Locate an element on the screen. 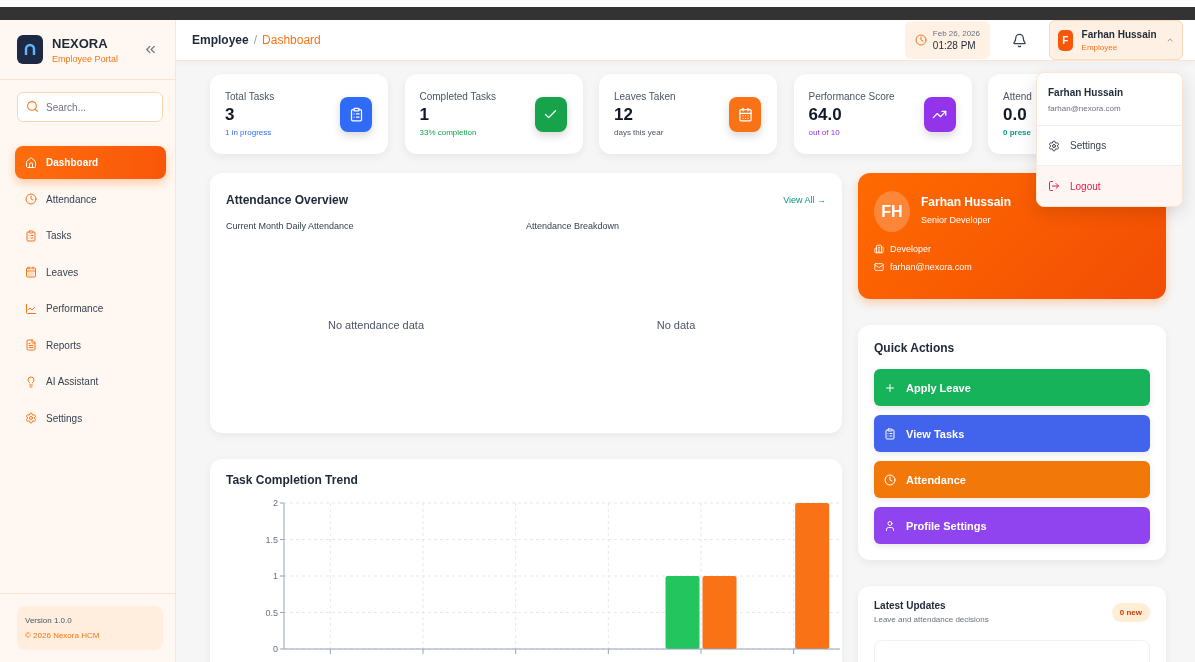 This screenshot has height=662, width=1195. brand-name: NEXORA is located at coordinates (80, 43).